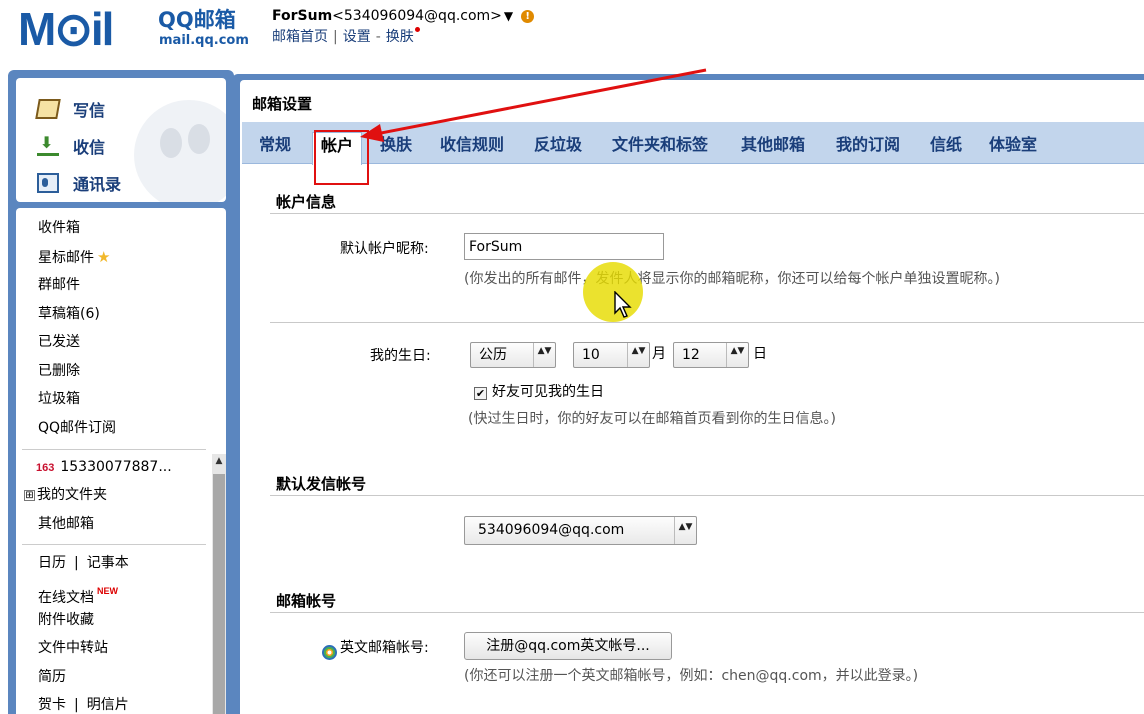 The height and width of the screenshot is (714, 1144). What do you see at coordinates (773, 148) in the screenshot?
I see `tab-other-mailbox: 其他邮箱` at bounding box center [773, 148].